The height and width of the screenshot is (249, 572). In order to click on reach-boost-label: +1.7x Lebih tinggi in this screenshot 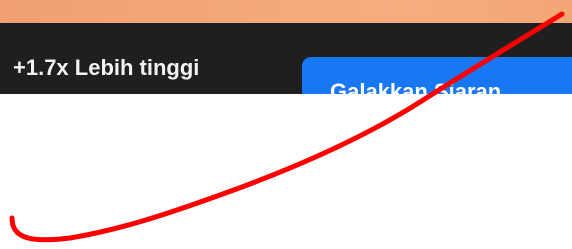, I will do `click(106, 67)`.